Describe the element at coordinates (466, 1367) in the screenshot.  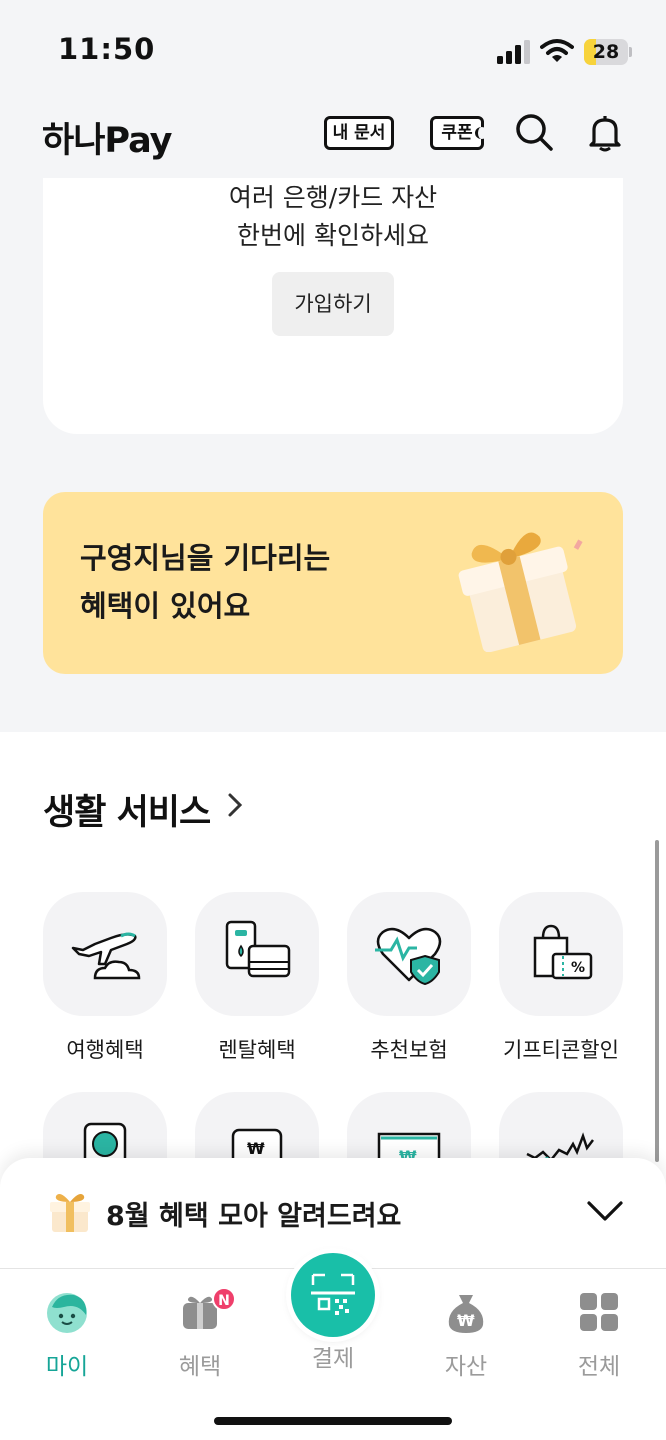
I see `nav-label-asset: 자산` at that location.